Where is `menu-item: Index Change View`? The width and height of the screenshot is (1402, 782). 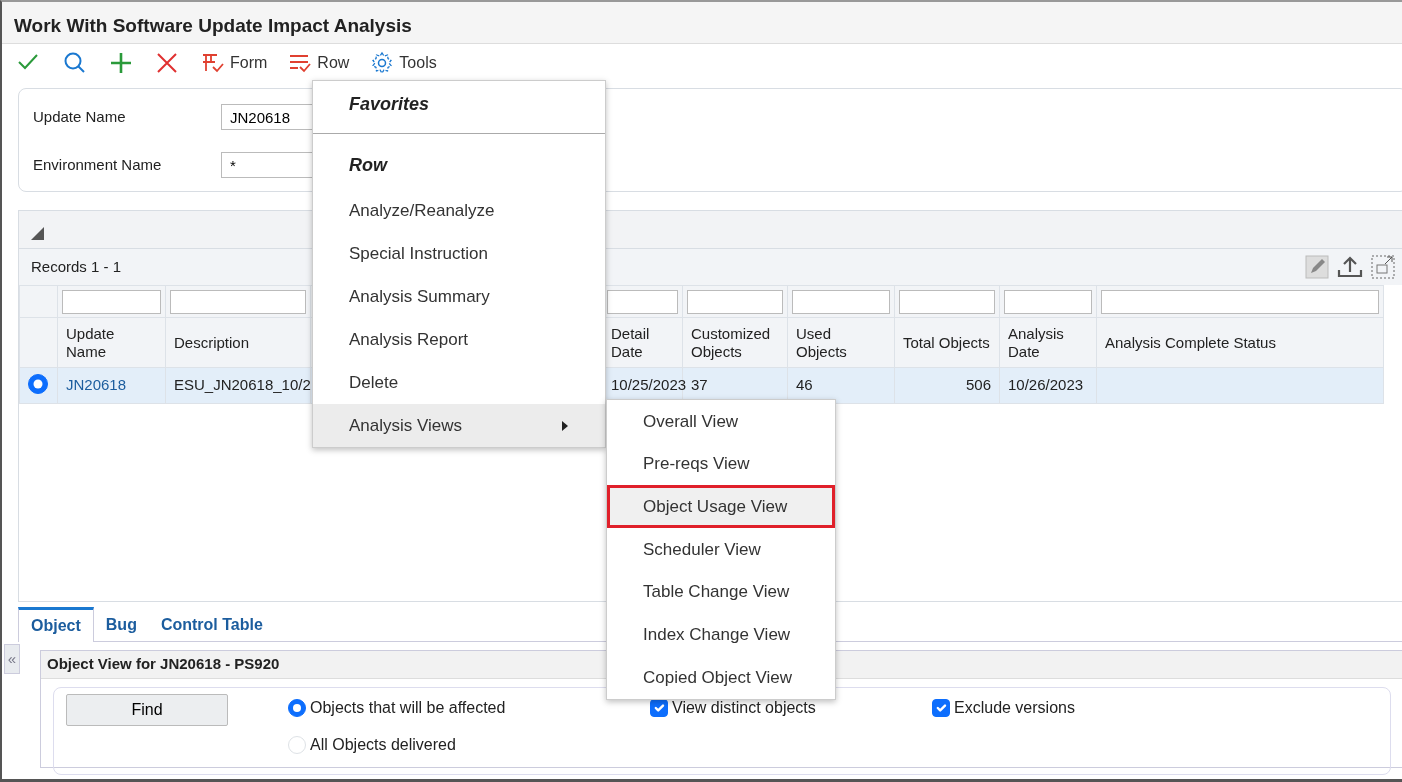 menu-item: Index Change View is located at coordinates (721, 635).